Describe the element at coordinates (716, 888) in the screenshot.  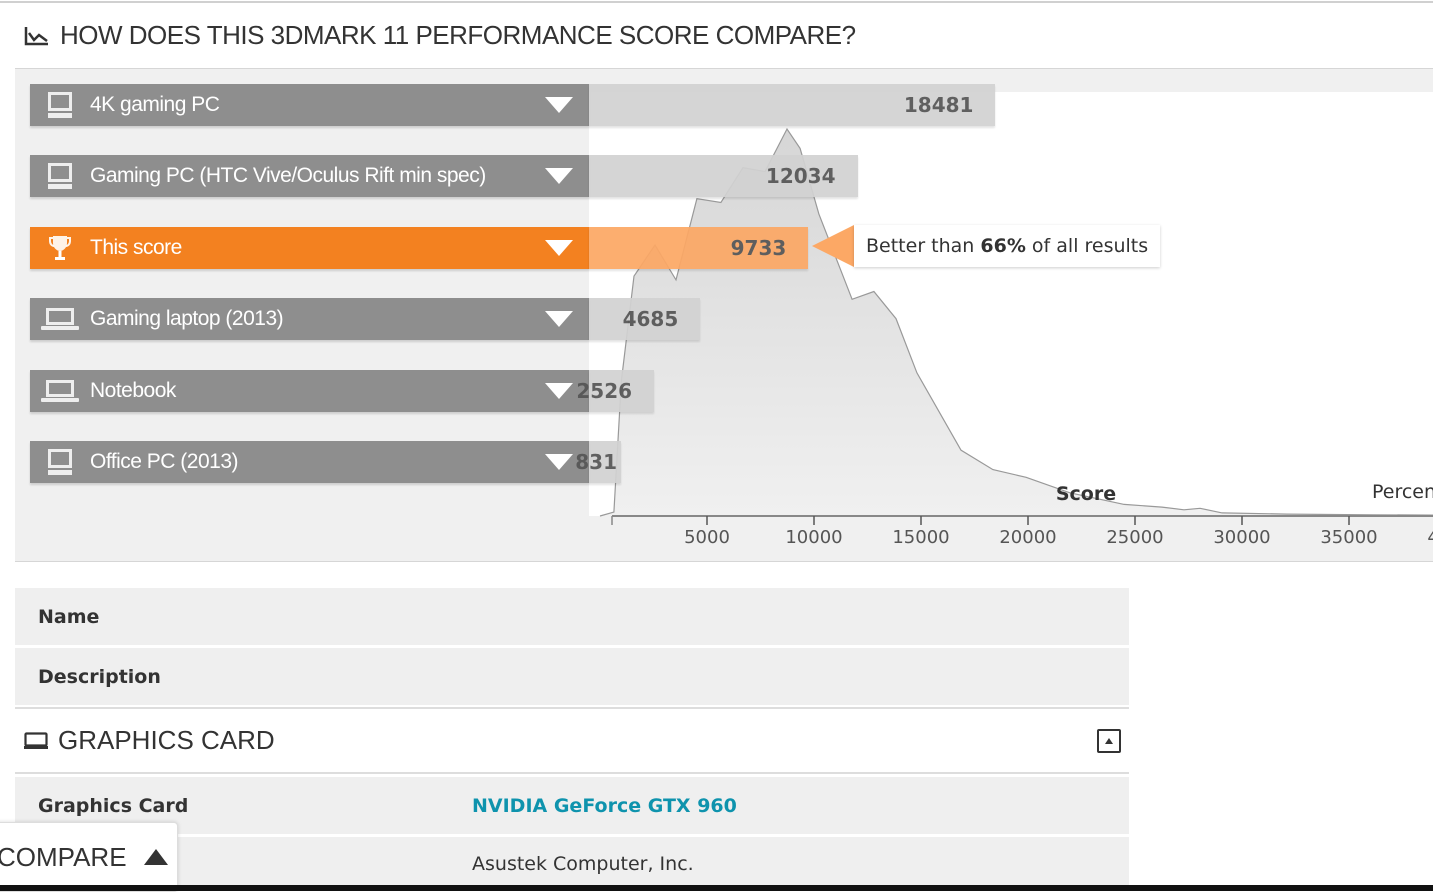
I see `bottom-bar` at that location.